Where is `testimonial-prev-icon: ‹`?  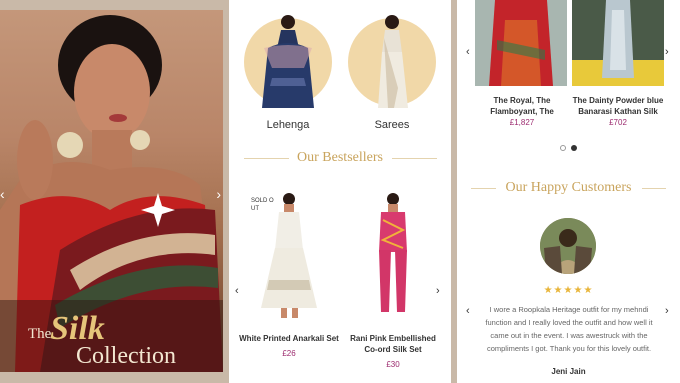 testimonial-prev-icon: ‹ is located at coordinates (468, 311).